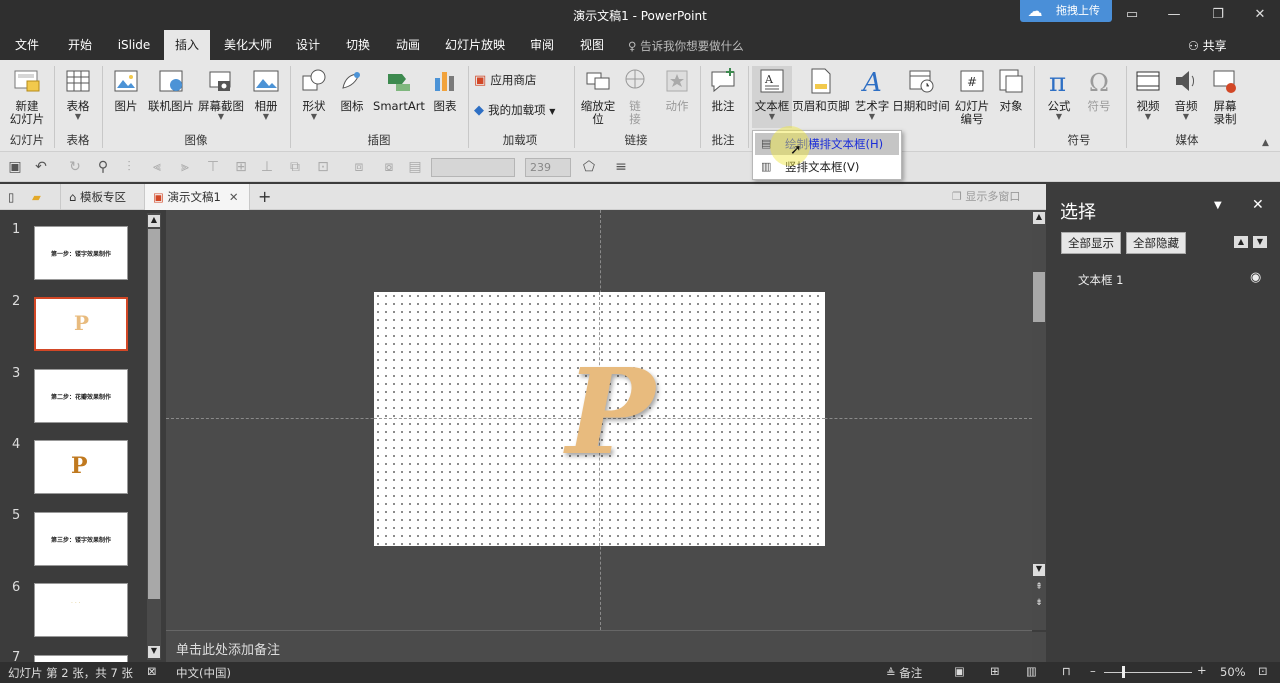  I want to click on send-backward-icon: ▼, so click(1260, 242).